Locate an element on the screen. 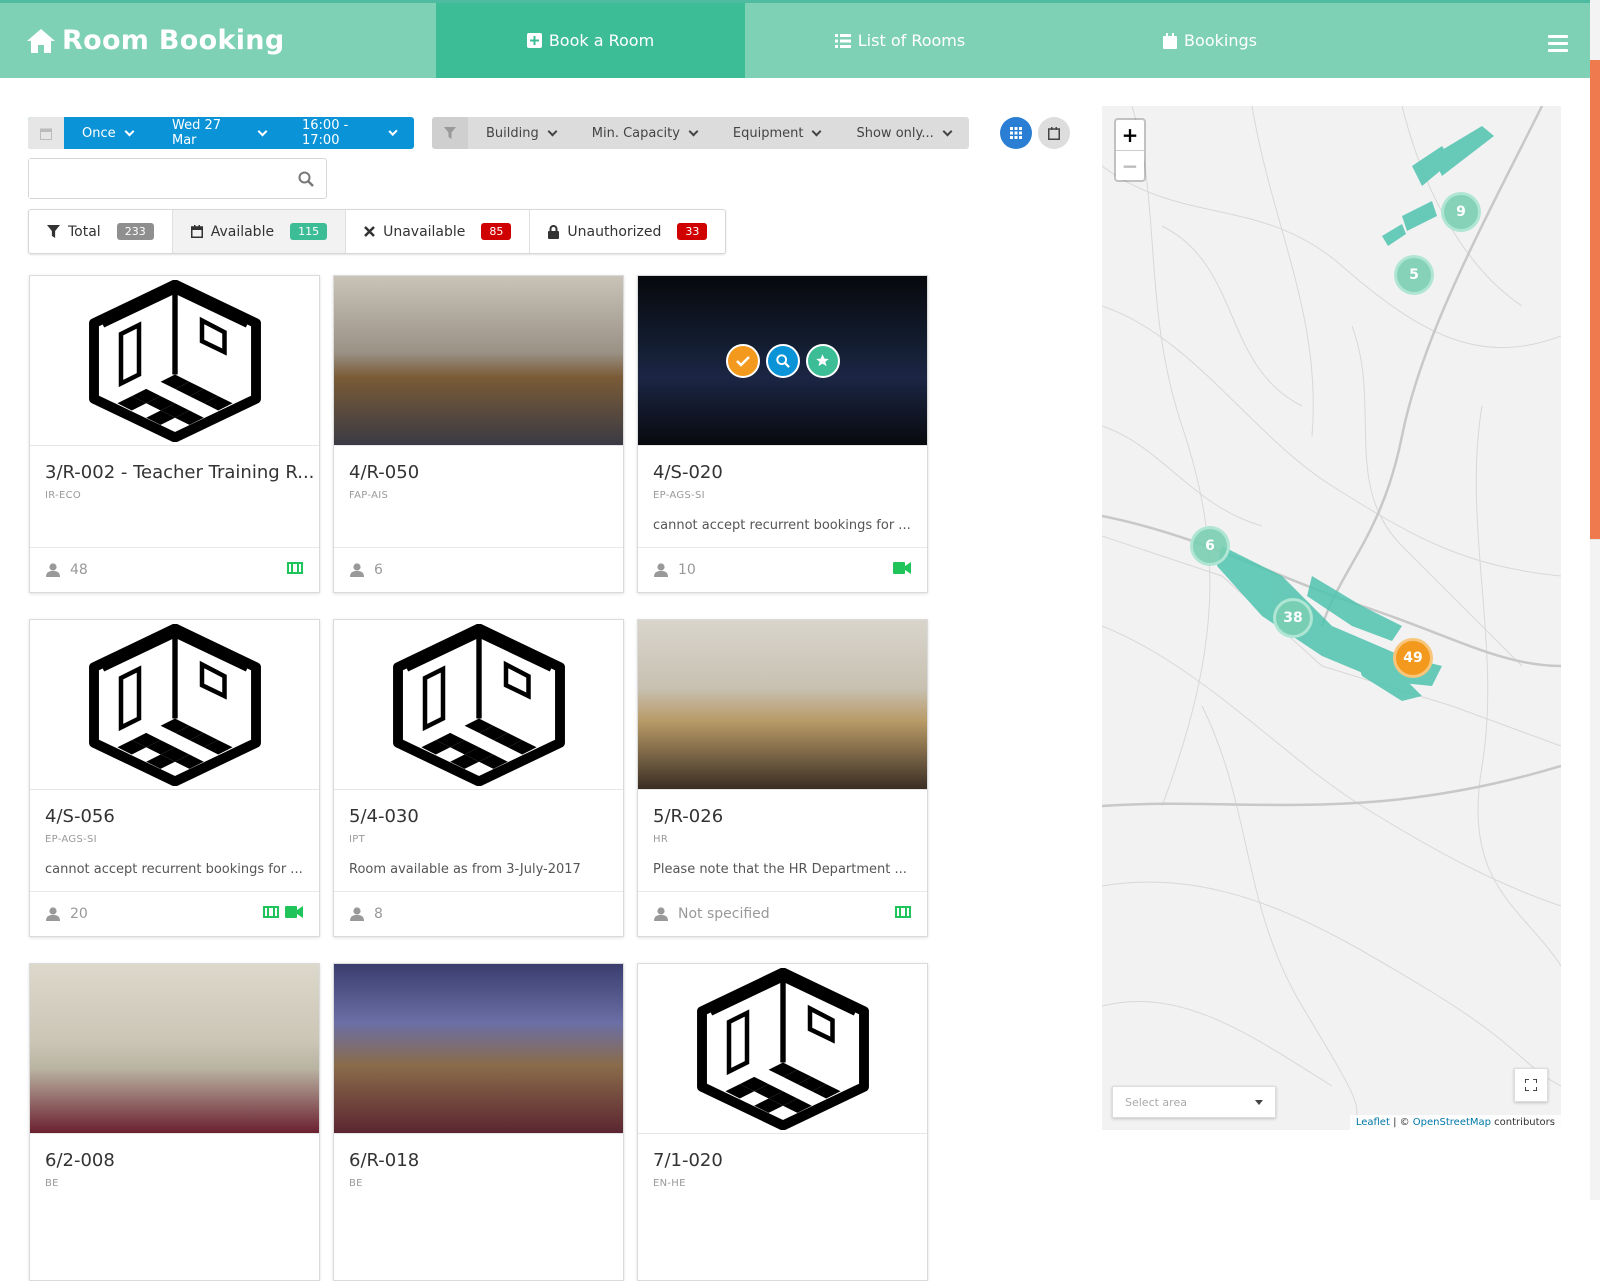 The width and height of the screenshot is (1600, 1281). stat-available: Available 115 is located at coordinates (259, 231).